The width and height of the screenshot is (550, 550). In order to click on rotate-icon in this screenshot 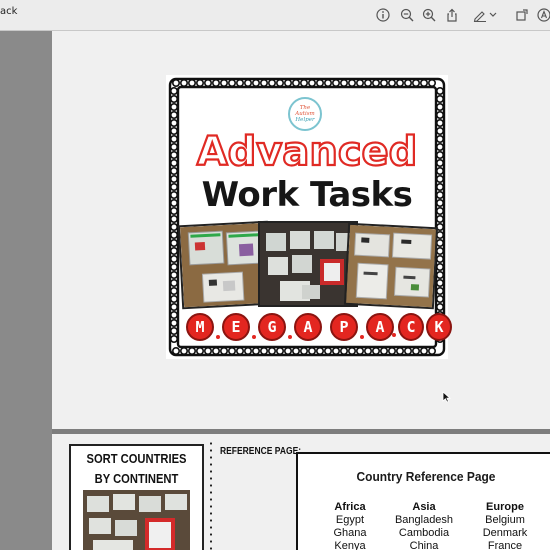, I will do `click(522, 15)`.